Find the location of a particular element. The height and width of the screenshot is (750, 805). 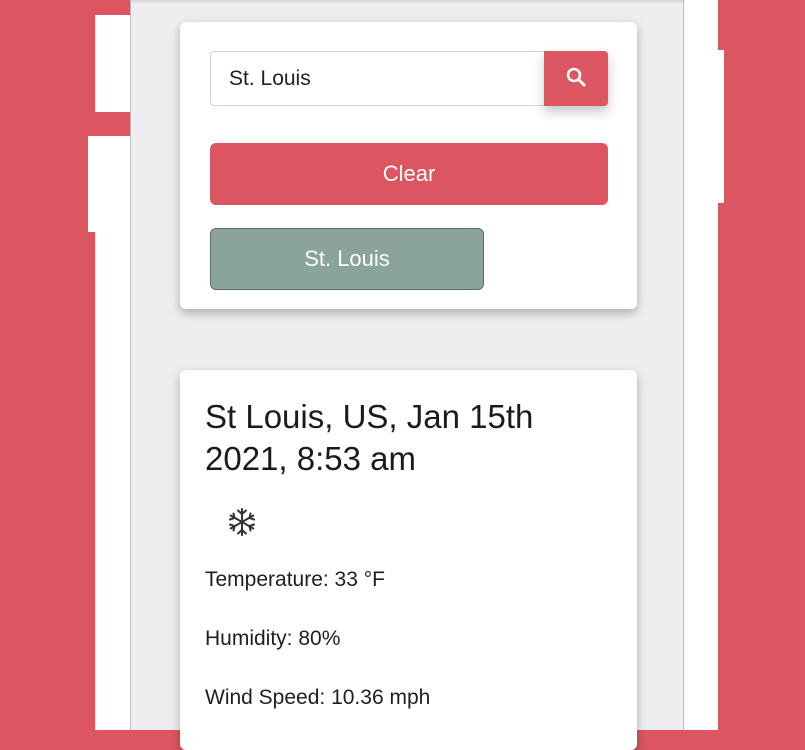

snowflake-icon is located at coordinates (242, 522).